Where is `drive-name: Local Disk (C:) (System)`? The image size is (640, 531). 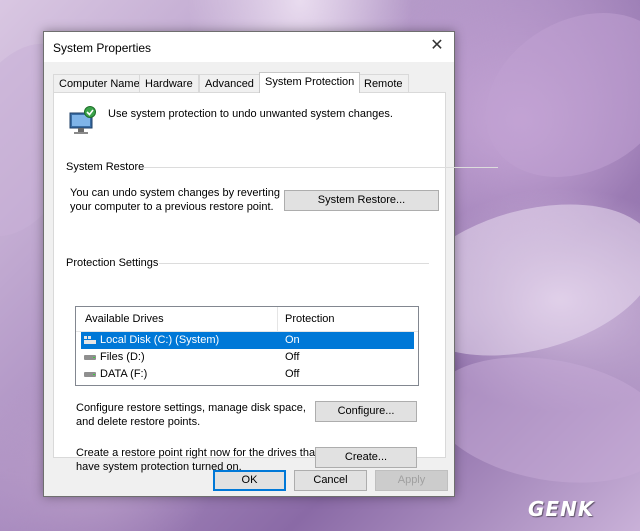
drive-name: Local Disk (C:) (System) is located at coordinates (160, 340).